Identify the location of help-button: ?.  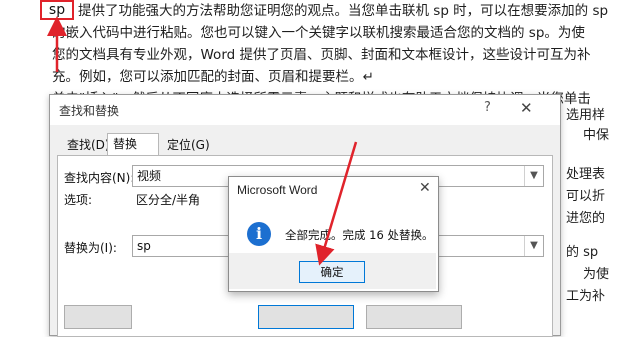
(487, 107).